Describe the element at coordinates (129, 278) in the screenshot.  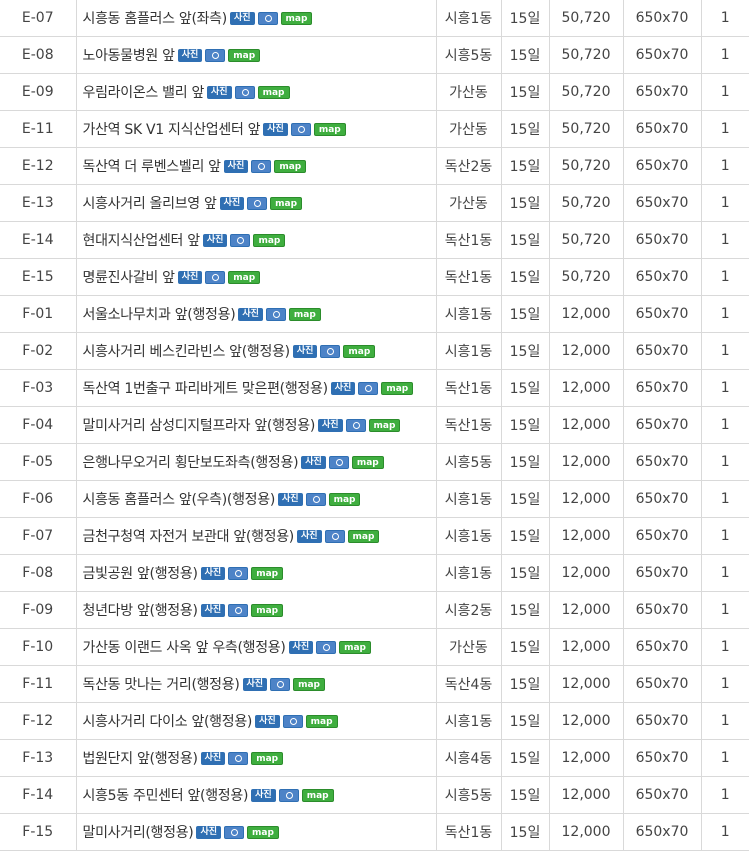
I see `location-name: 명륜진사갈비 앞` at that location.